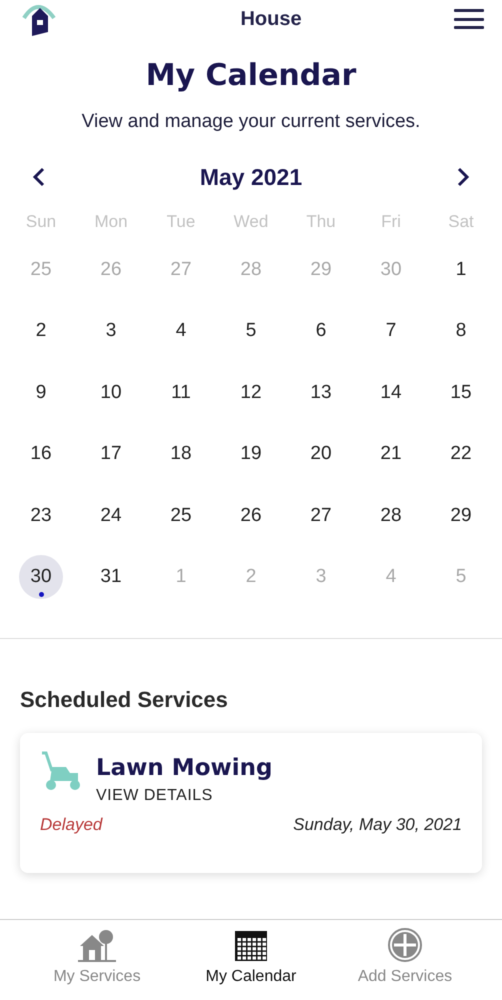 This screenshot has width=502, height=1000. I want to click on calendar-day: 11, so click(181, 392).